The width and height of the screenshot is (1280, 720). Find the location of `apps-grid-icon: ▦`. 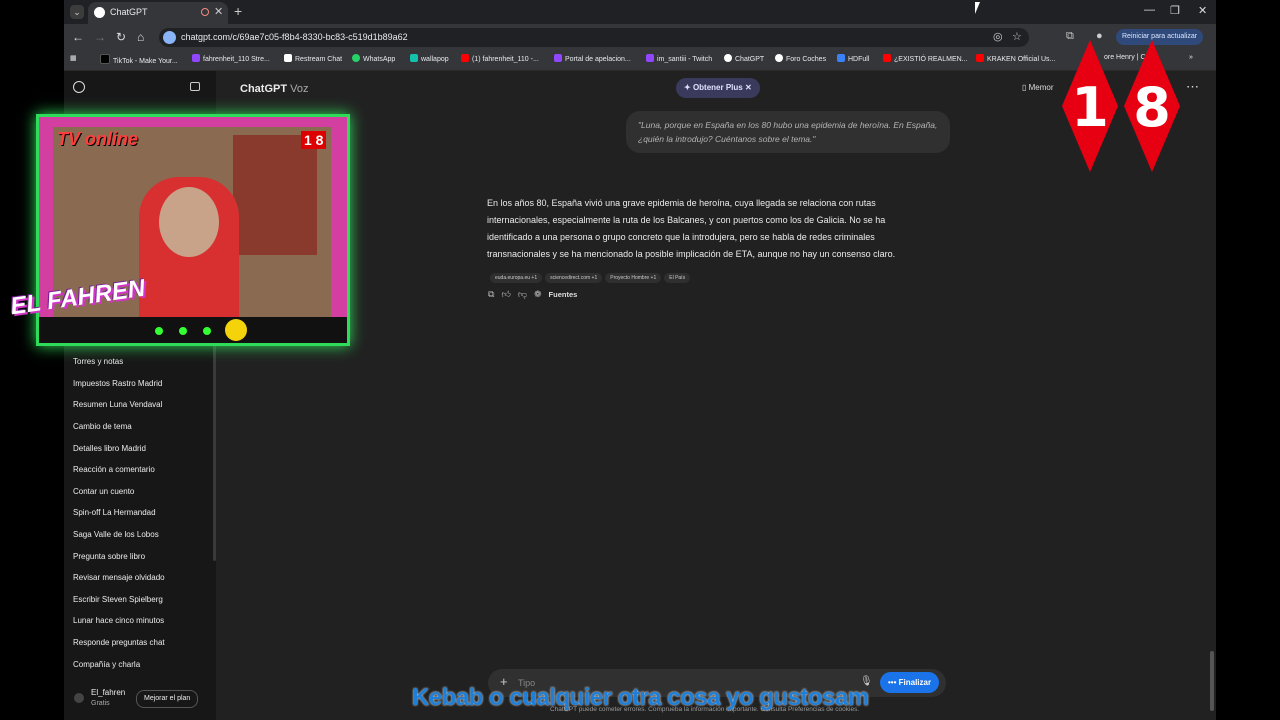

apps-grid-icon: ▦ is located at coordinates (73, 58).